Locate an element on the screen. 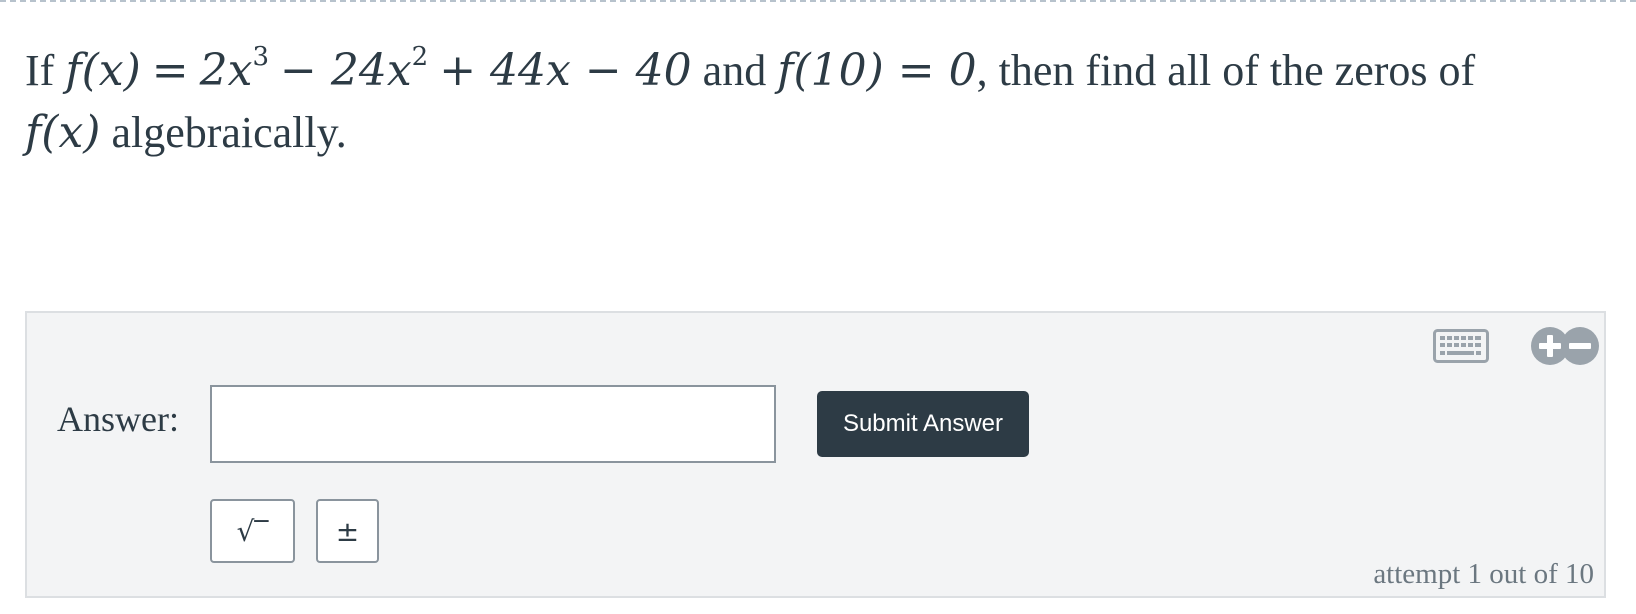 Image resolution: width=1636 pixels, height=614 pixels. math-term-tail: + 44x − 40 is located at coordinates (565, 70).